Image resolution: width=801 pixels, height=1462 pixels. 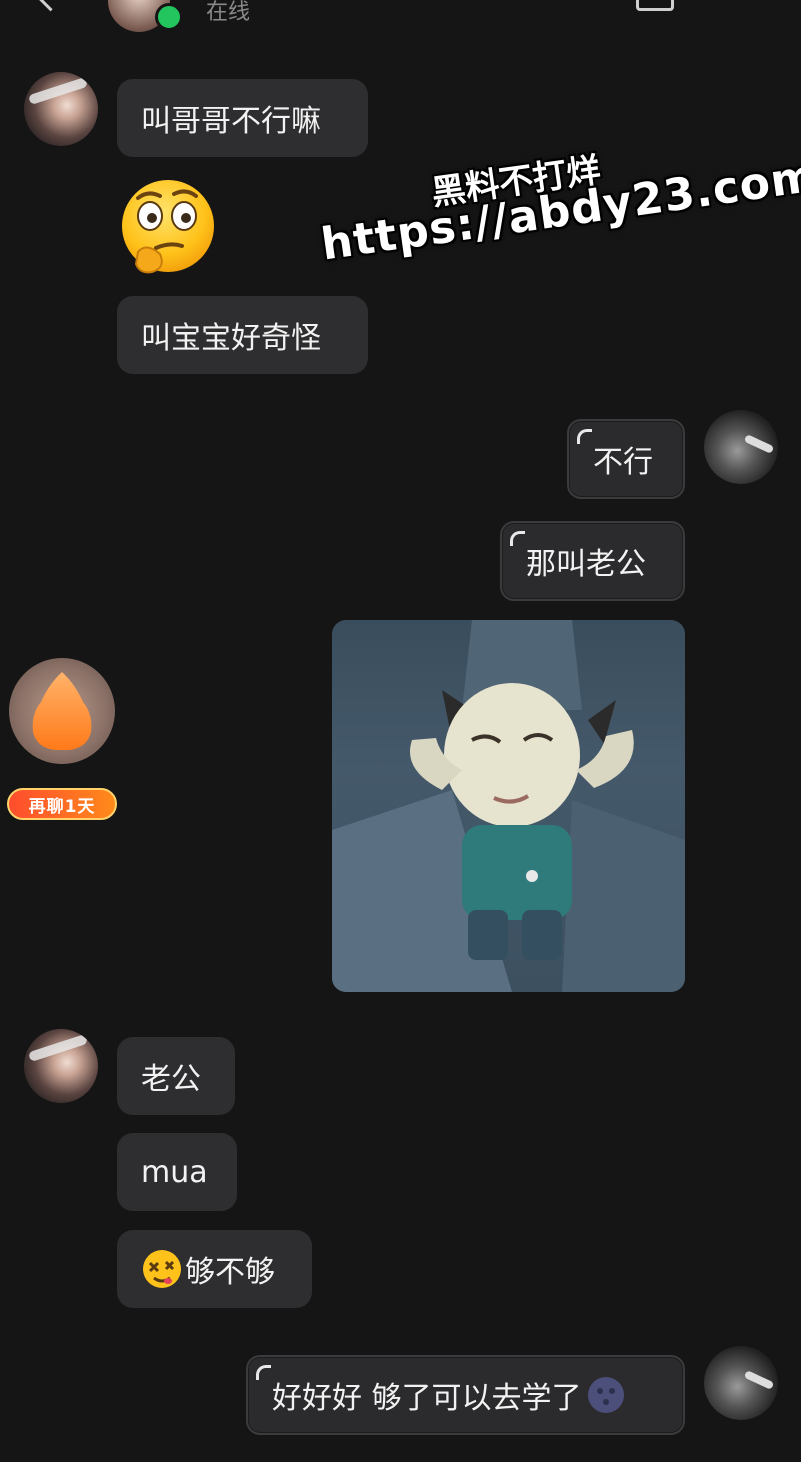 I want to click on outgoing-message: 那叫老公, so click(x=592, y=561).